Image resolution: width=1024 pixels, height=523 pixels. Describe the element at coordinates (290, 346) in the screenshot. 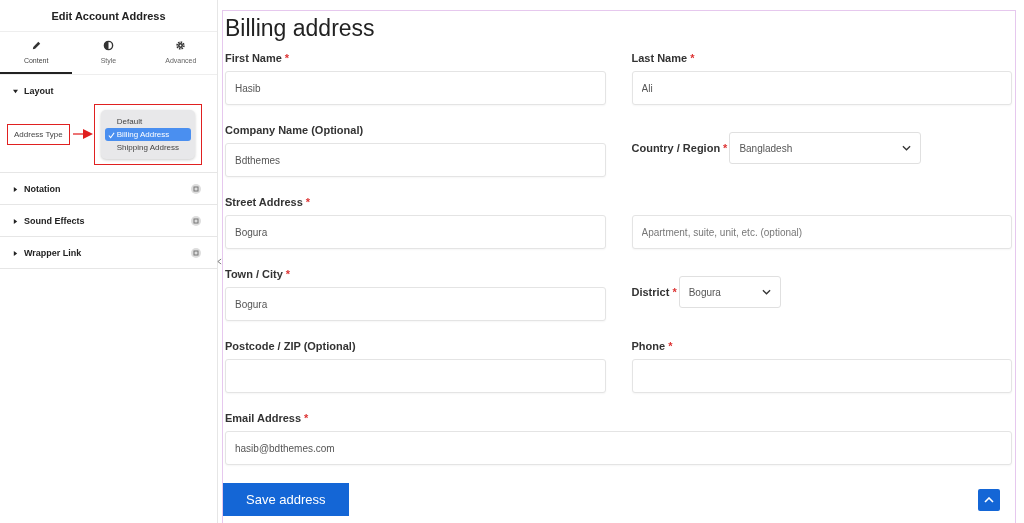

I see `field-label: Postcode / ZIP (Optional)` at that location.